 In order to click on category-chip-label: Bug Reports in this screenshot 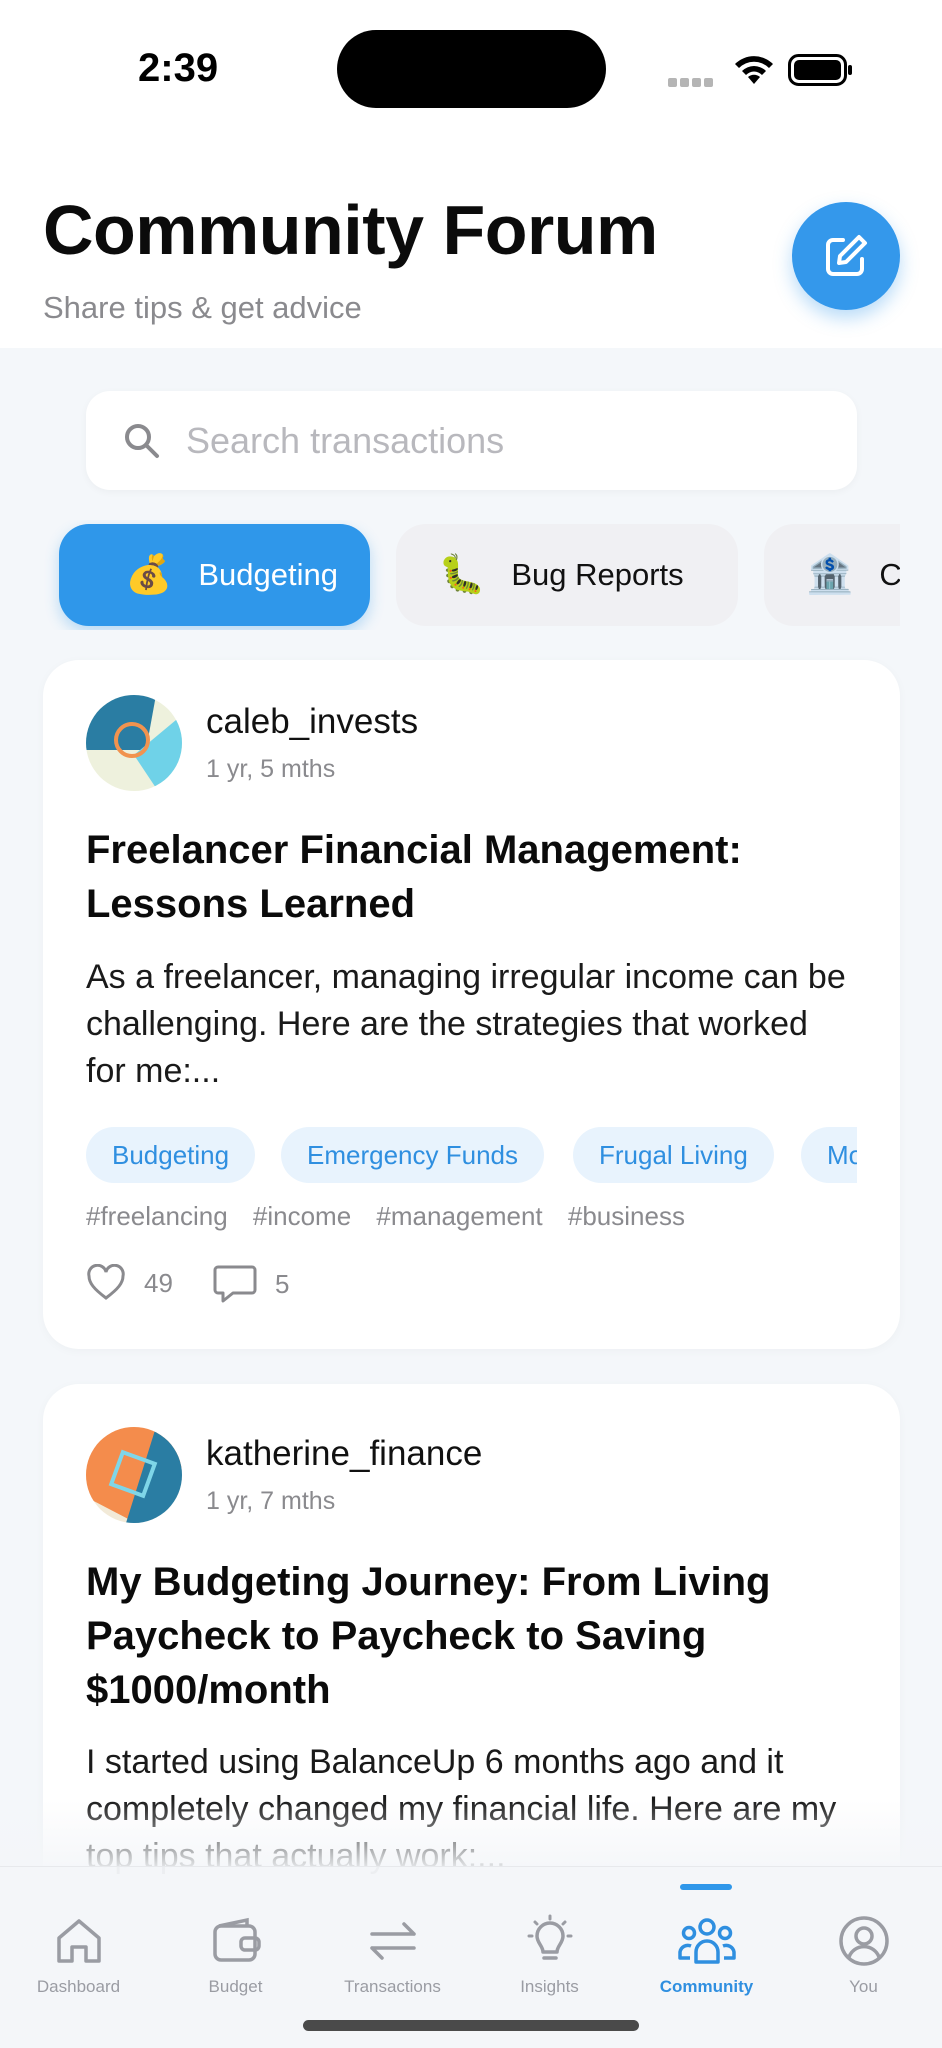, I will do `click(597, 574)`.